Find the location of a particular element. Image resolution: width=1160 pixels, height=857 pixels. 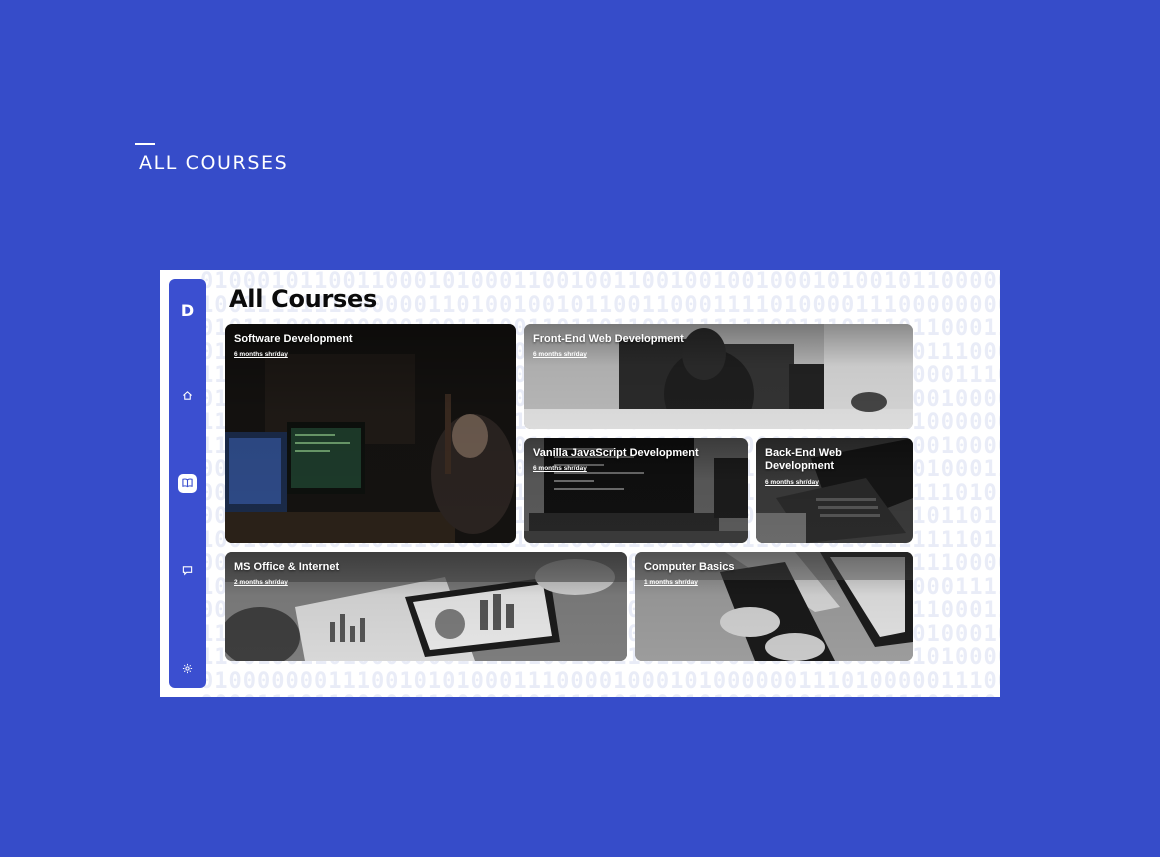

course-title: Back-End Web Development is located at coordinates (803, 459).